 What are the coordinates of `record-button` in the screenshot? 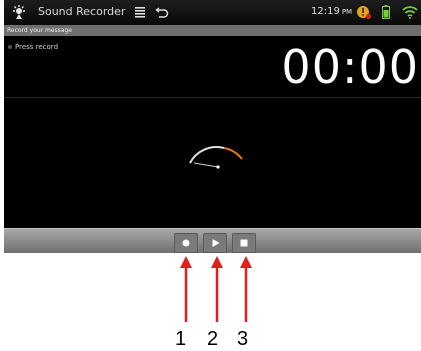 It's located at (186, 243).